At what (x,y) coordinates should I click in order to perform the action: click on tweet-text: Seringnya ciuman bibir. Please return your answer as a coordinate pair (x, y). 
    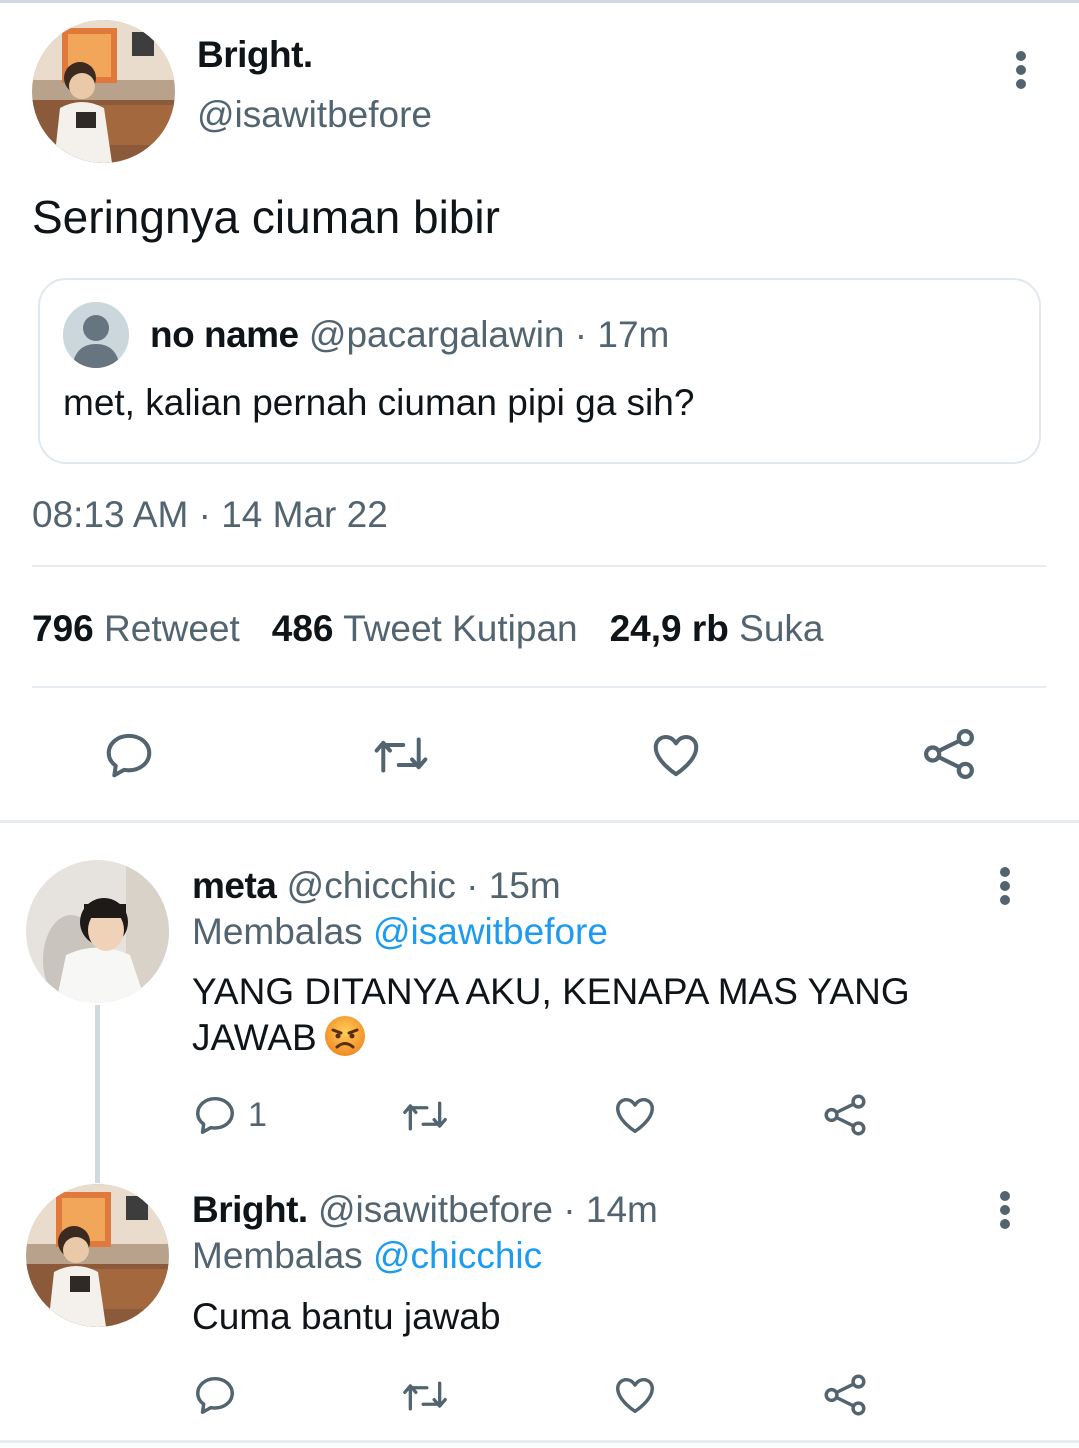
    Looking at the image, I should click on (266, 217).